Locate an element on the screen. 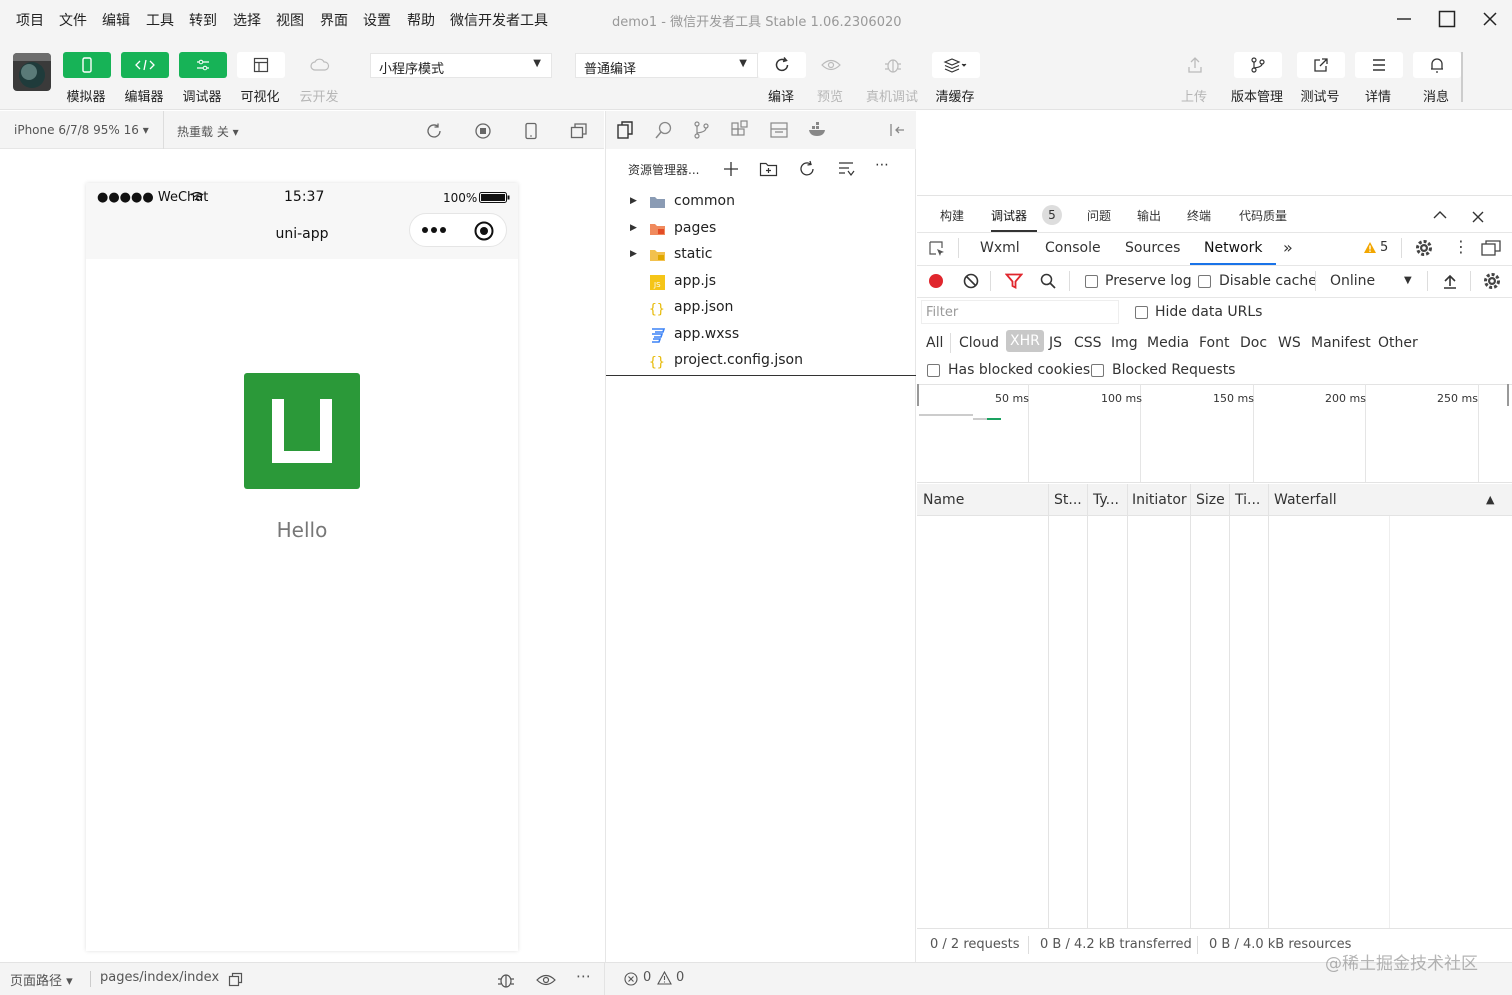  source-control-icon is located at coordinates (702, 130).